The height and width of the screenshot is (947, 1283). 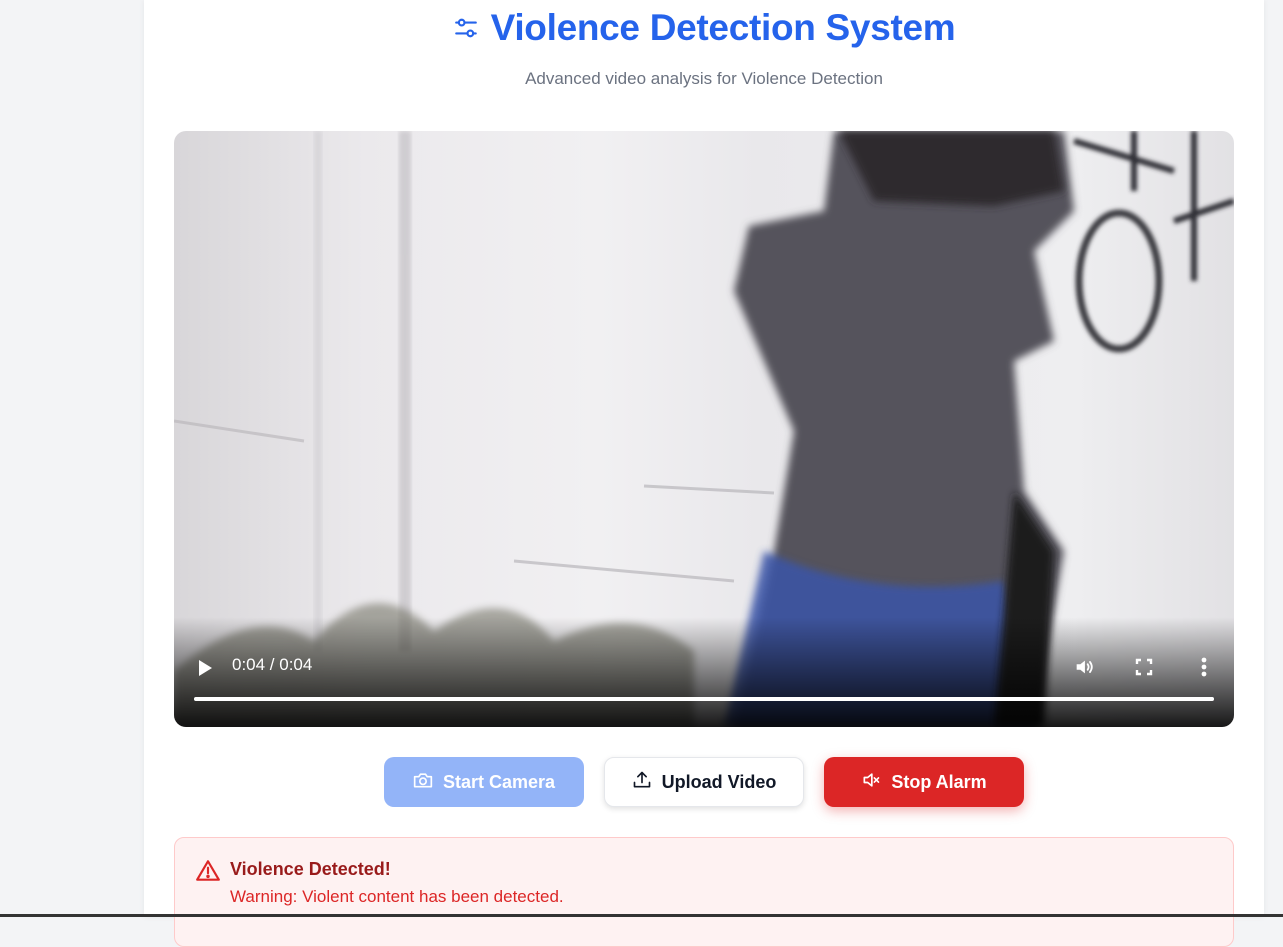 I want to click on start-camera-button: Start Camera, so click(x=484, y=782).